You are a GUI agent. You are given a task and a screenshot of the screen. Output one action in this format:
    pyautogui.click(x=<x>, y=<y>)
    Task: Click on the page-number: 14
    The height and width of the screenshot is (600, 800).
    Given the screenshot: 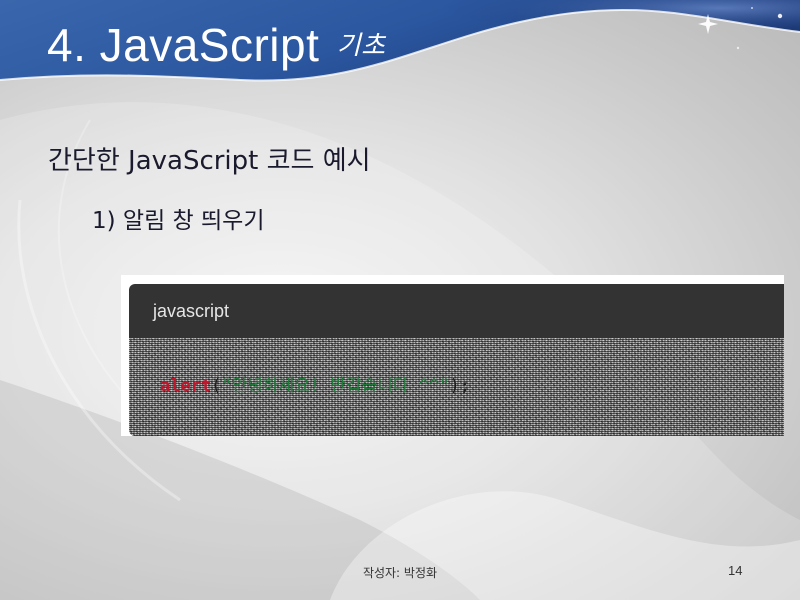 What is the action you would take?
    pyautogui.click(x=735, y=570)
    